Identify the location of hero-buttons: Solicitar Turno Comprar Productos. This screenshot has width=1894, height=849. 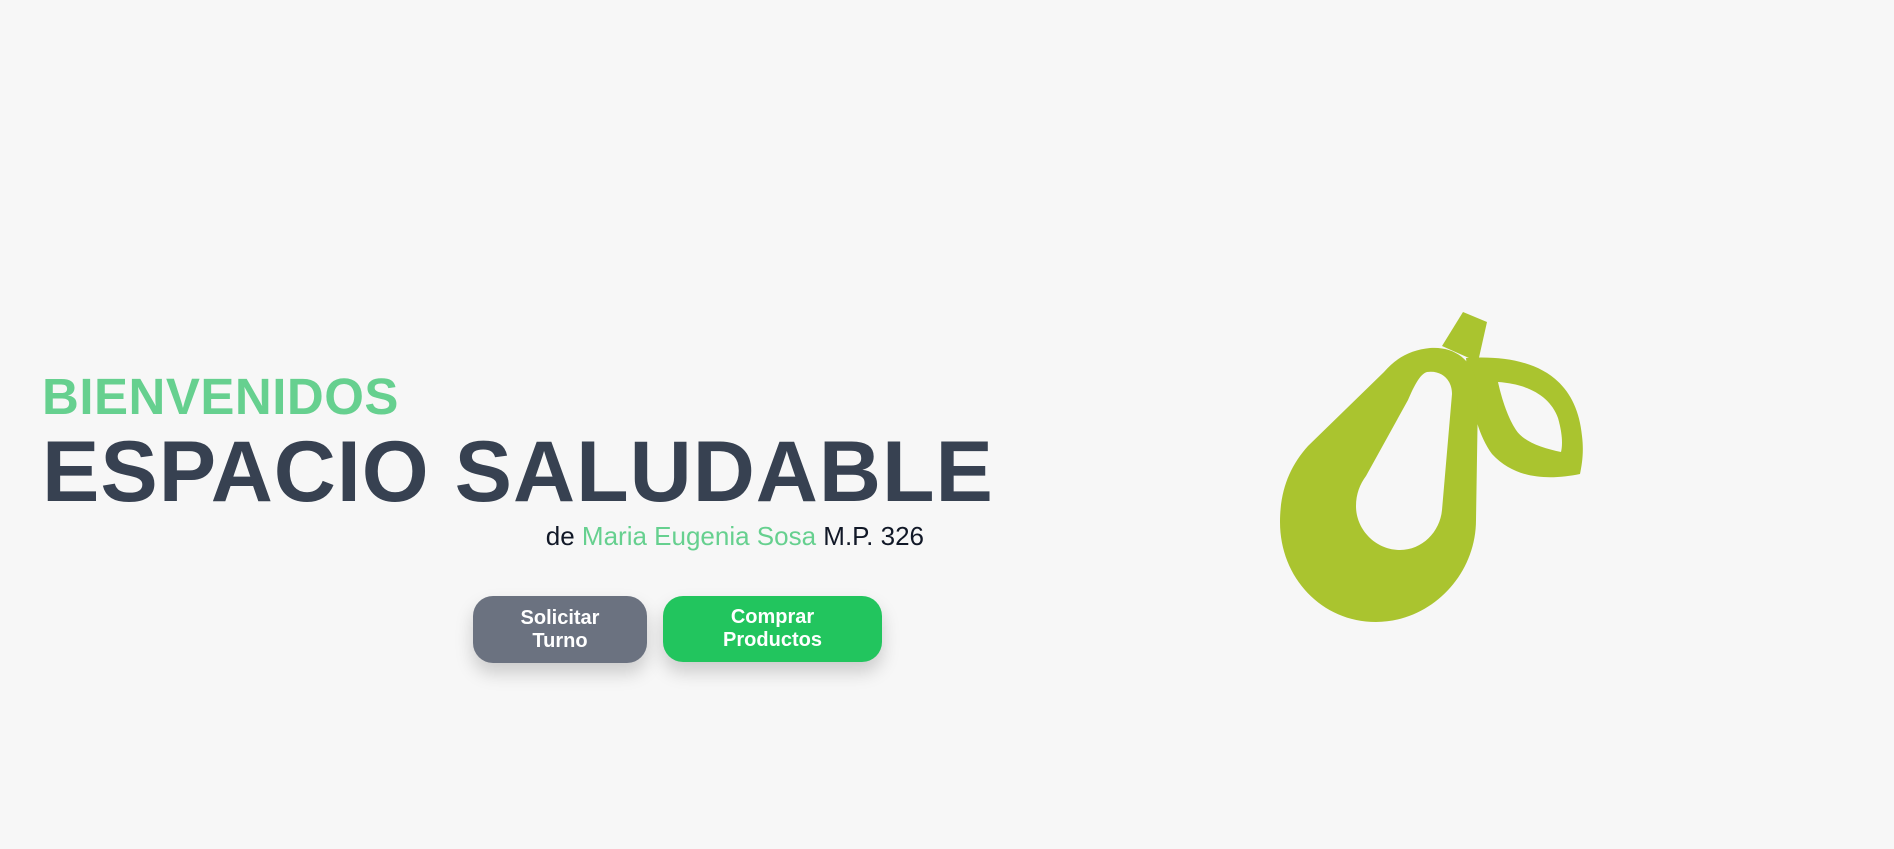
(677, 629).